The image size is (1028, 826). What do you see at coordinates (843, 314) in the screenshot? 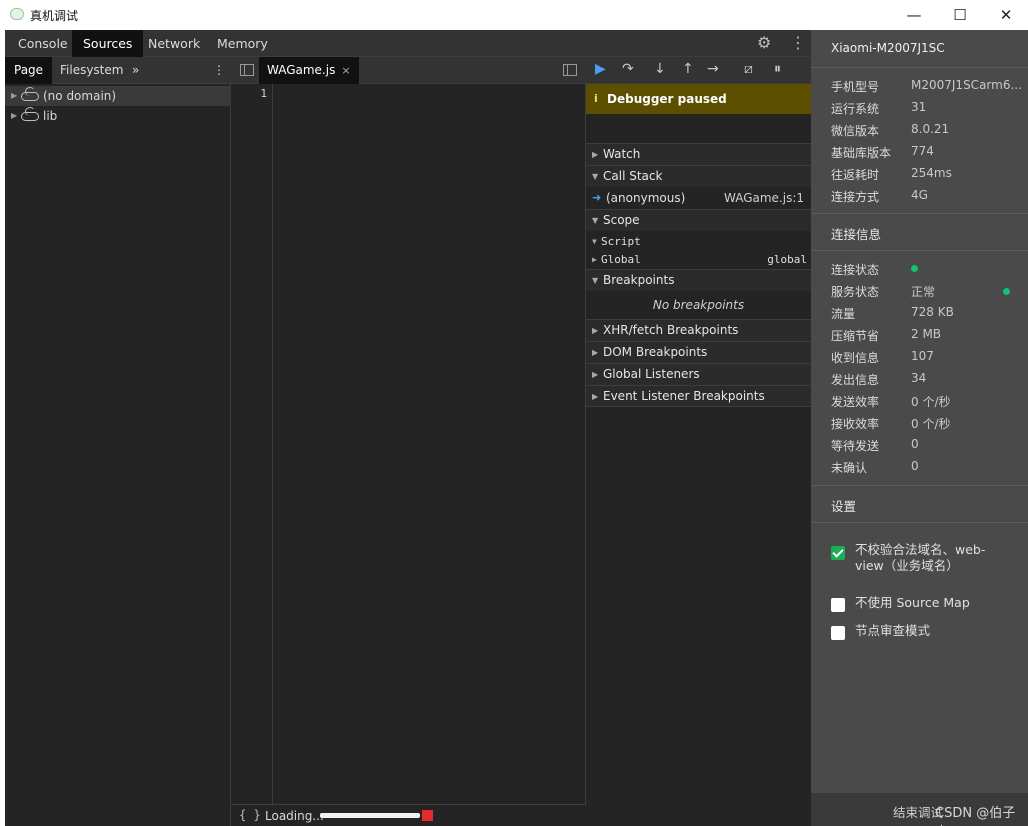
I see `conn-key: 流量` at bounding box center [843, 314].